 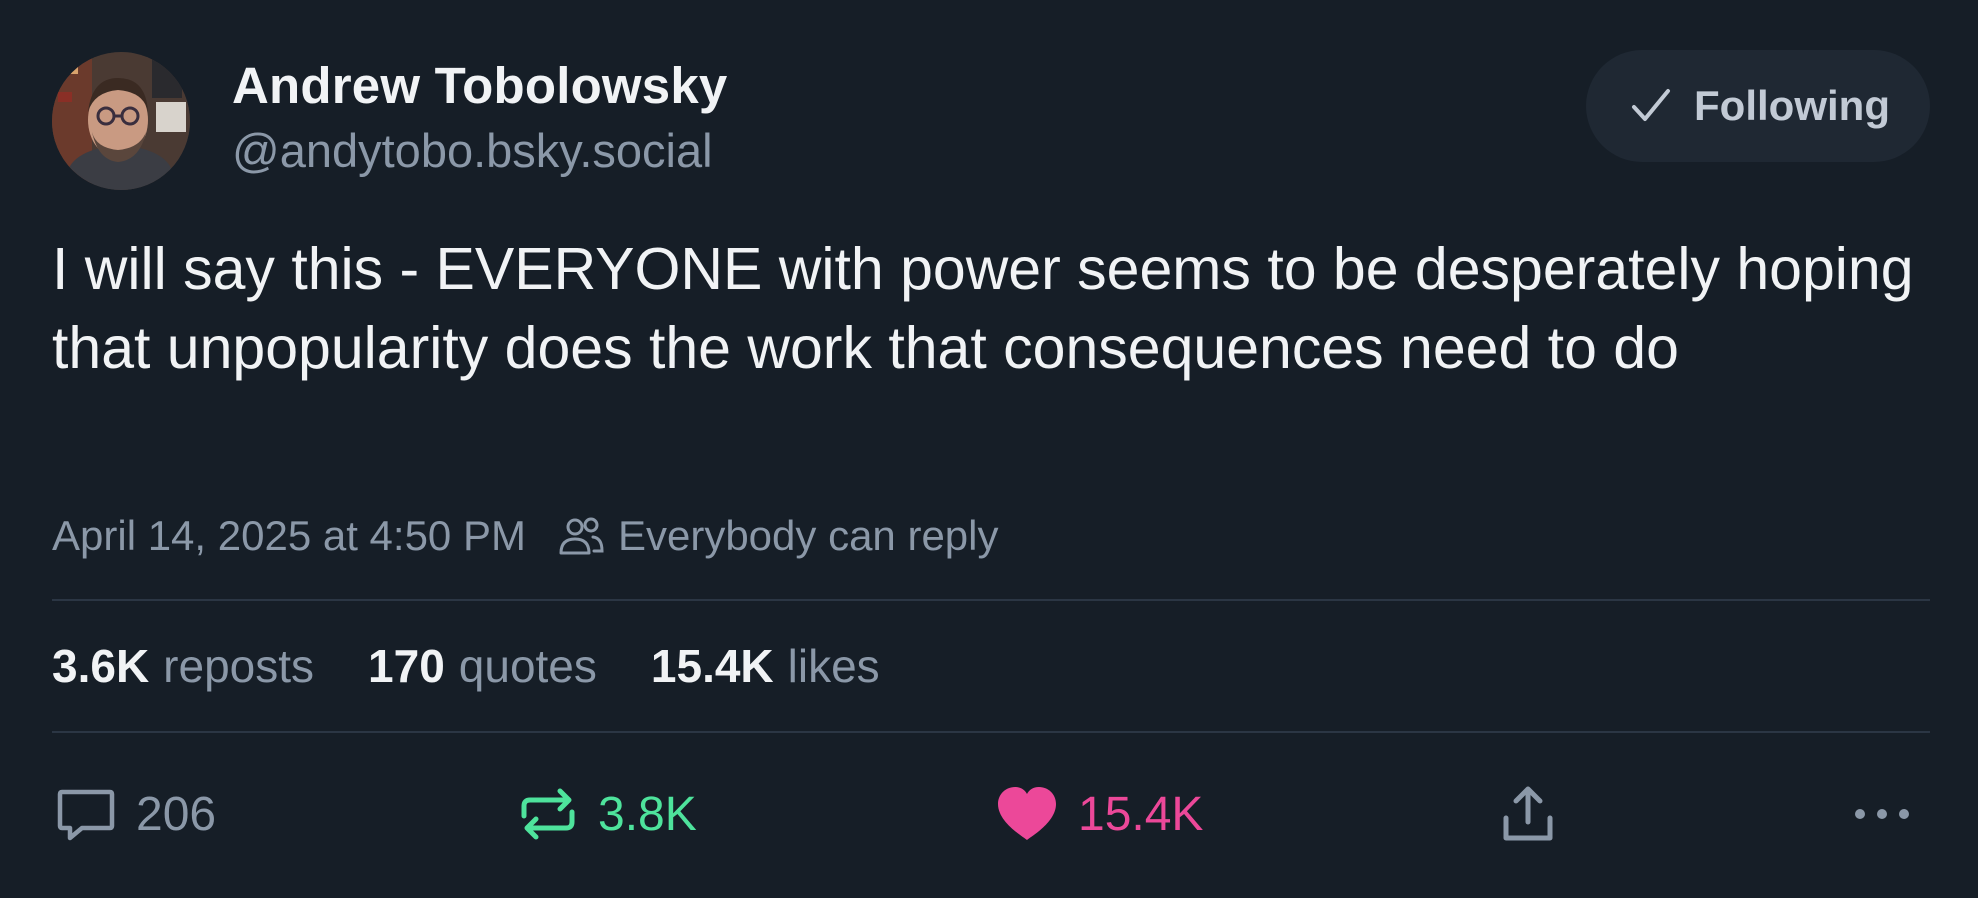 What do you see at coordinates (480, 85) in the screenshot?
I see `author-display-name: Andrew Tobolowsky` at bounding box center [480, 85].